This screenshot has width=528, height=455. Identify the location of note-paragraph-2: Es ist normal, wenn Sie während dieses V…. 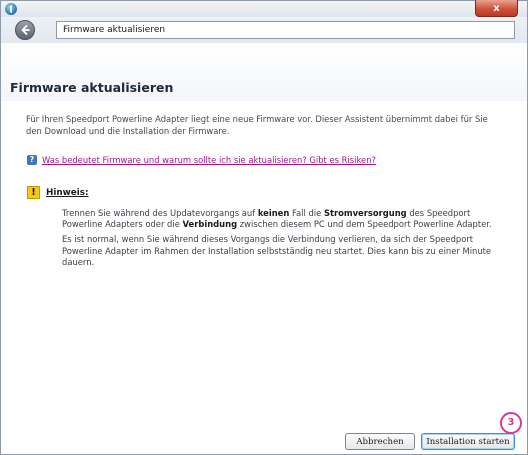
(277, 250).